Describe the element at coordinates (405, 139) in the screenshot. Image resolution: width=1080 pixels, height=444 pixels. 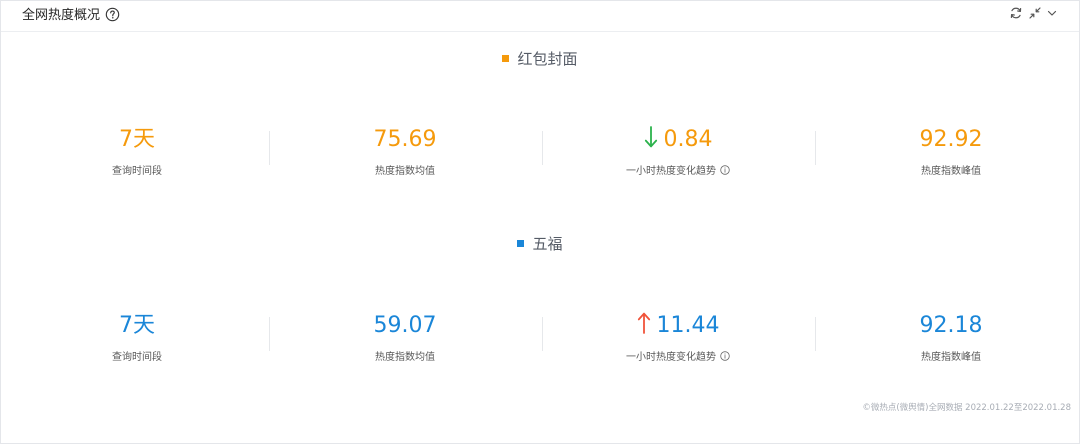
I see `stat-value: 75.69` at that location.